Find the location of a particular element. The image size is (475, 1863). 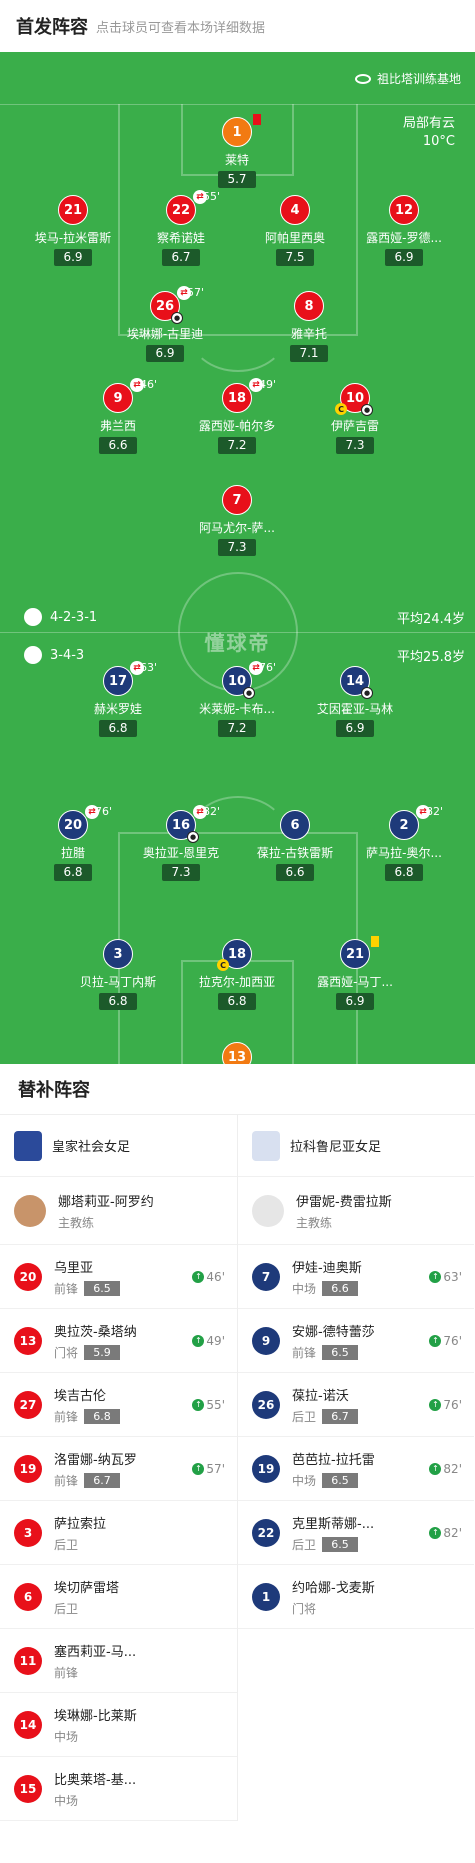

player-number: 18 C is located at coordinates (234, 955).